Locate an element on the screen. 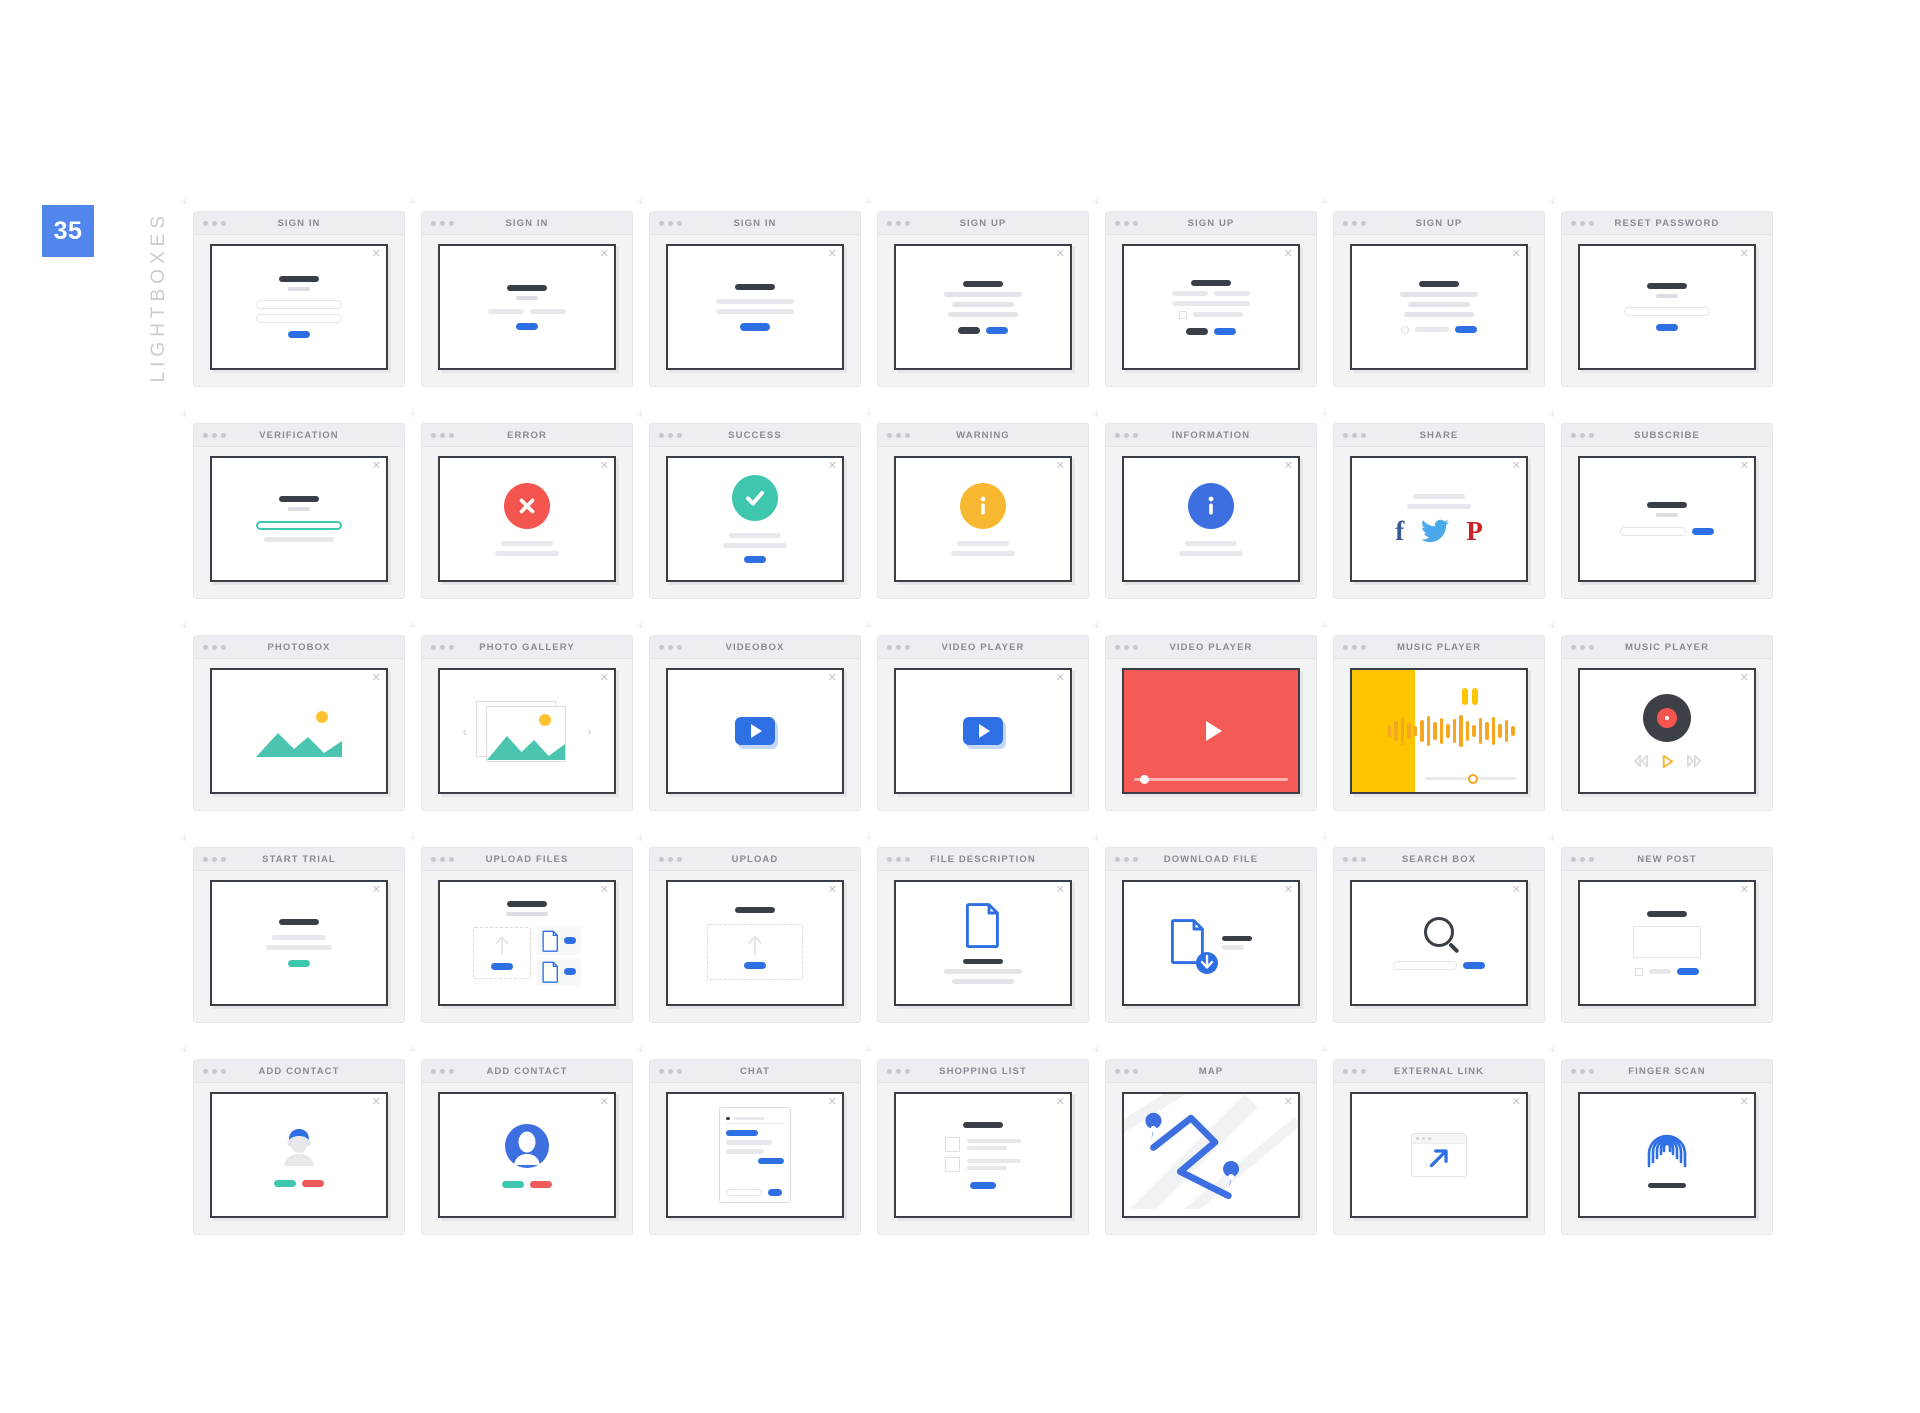 The height and width of the screenshot is (1413, 1920). post-textarea is located at coordinates (1667, 941).